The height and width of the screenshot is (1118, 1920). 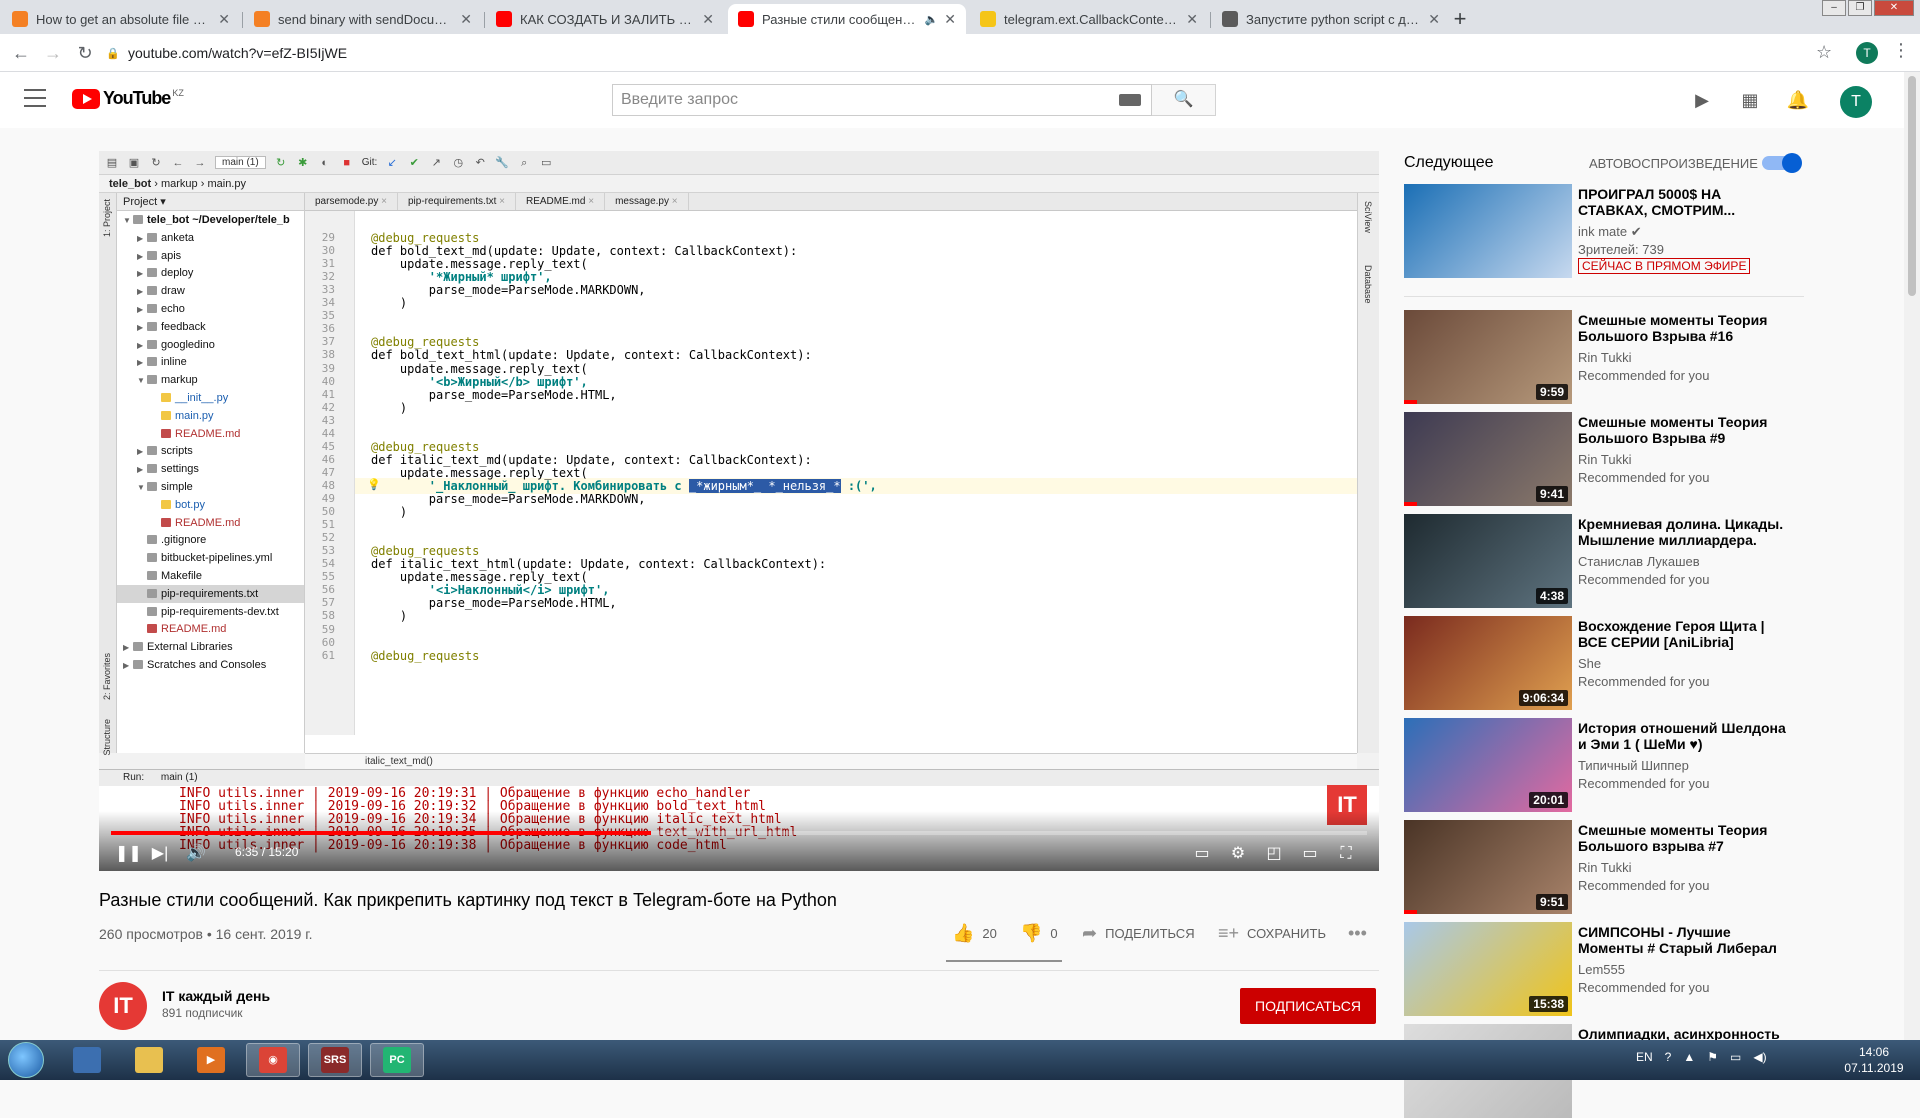 I want to click on back-arrow-icon: ←, so click(x=21, y=53).